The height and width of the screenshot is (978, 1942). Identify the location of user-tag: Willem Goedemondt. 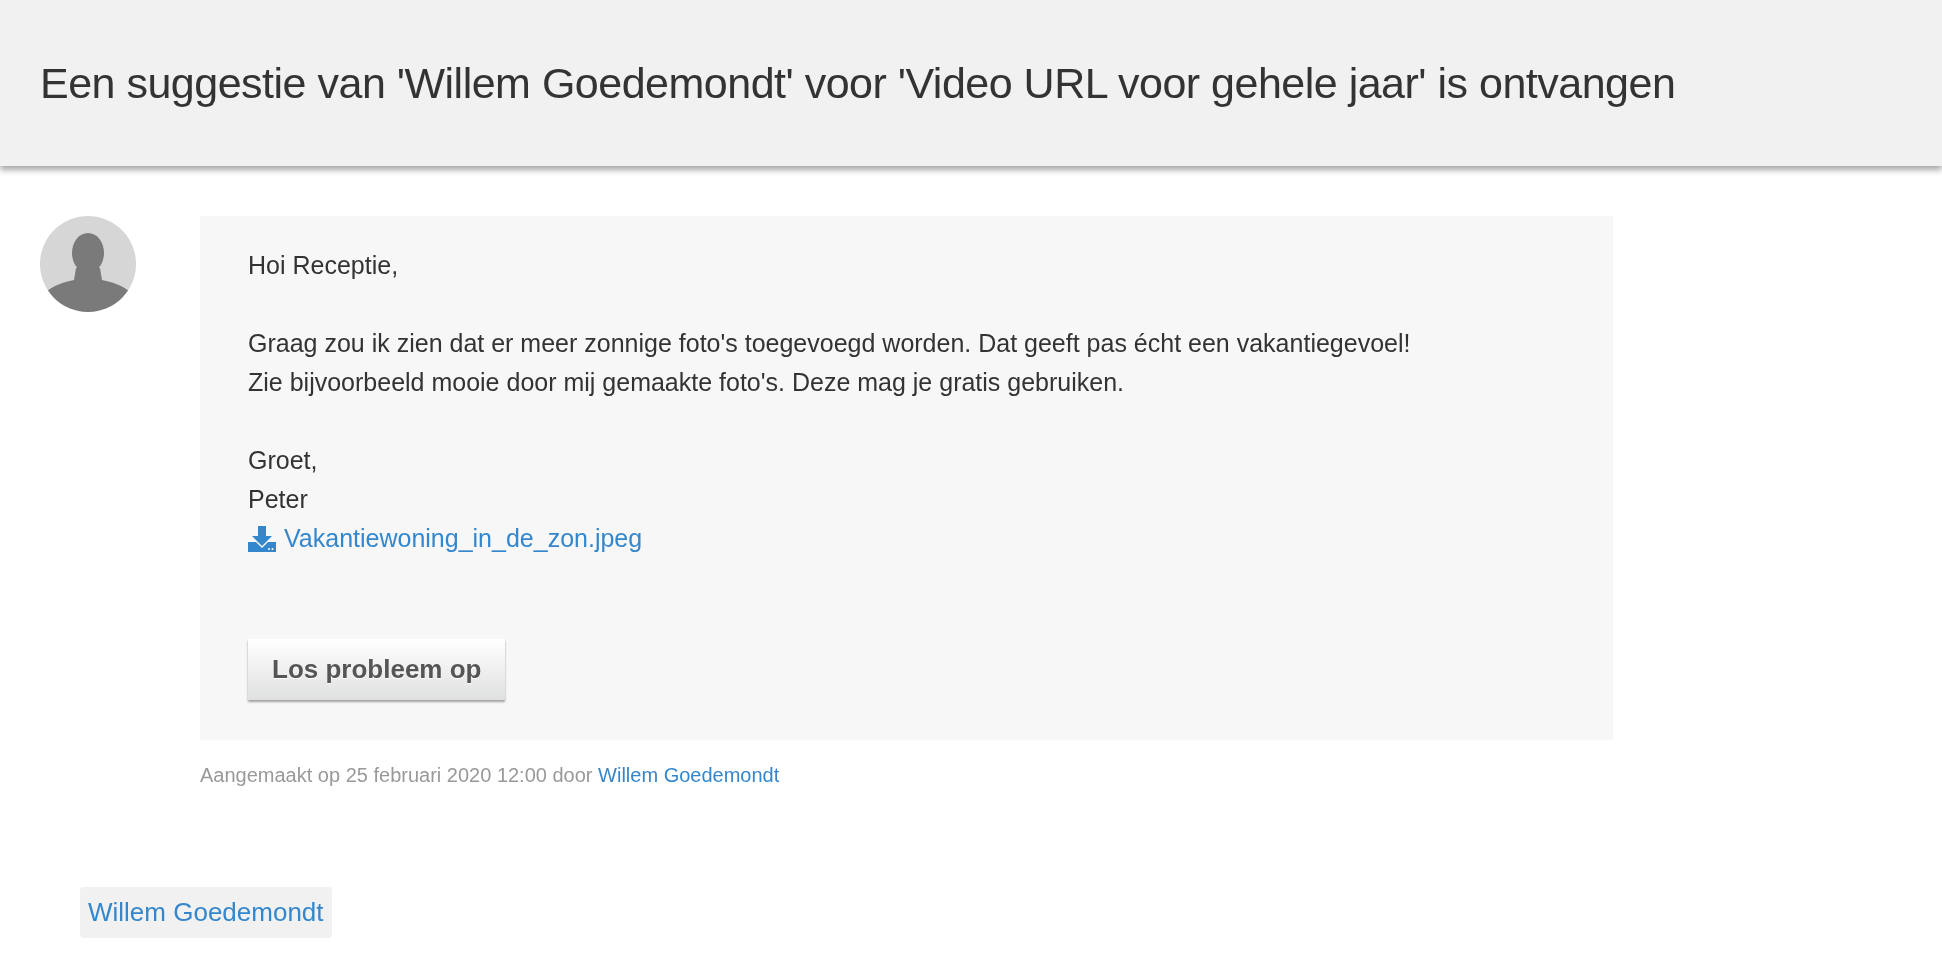
(206, 912).